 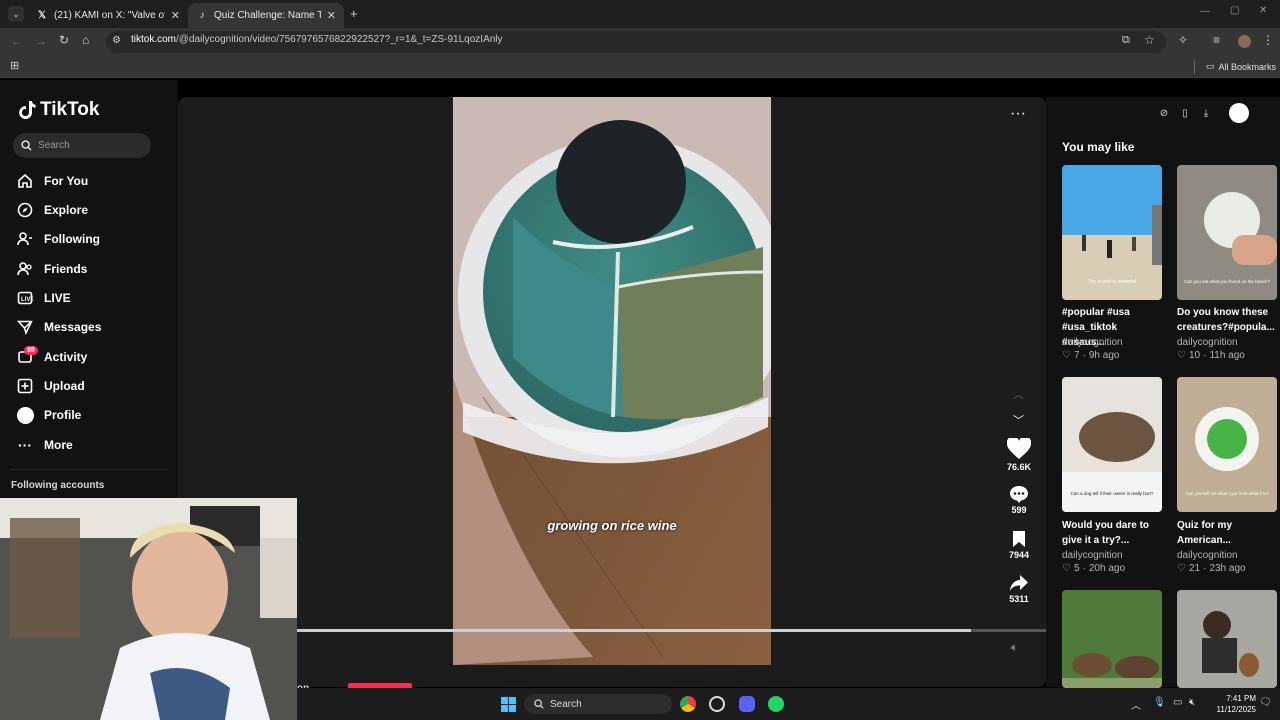 I want to click on extensions-icon: ✧, so click(x=1183, y=40).